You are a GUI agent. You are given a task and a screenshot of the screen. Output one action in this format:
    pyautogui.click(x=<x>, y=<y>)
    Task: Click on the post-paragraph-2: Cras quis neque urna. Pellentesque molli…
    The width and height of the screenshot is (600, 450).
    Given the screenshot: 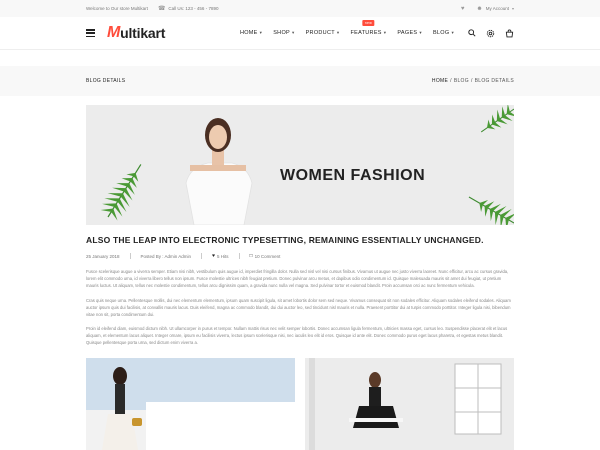 What is the action you would take?
    pyautogui.click(x=298, y=307)
    